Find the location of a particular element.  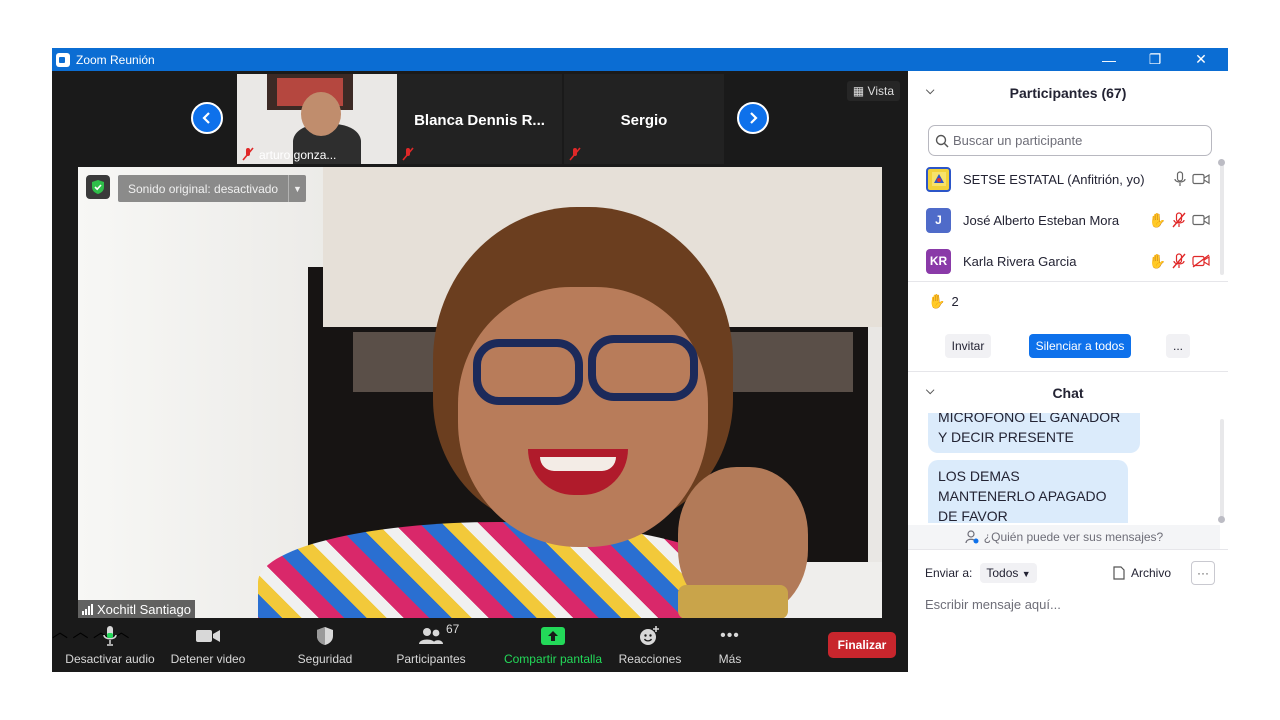

recipient-value: Todos is located at coordinates (1002, 573).